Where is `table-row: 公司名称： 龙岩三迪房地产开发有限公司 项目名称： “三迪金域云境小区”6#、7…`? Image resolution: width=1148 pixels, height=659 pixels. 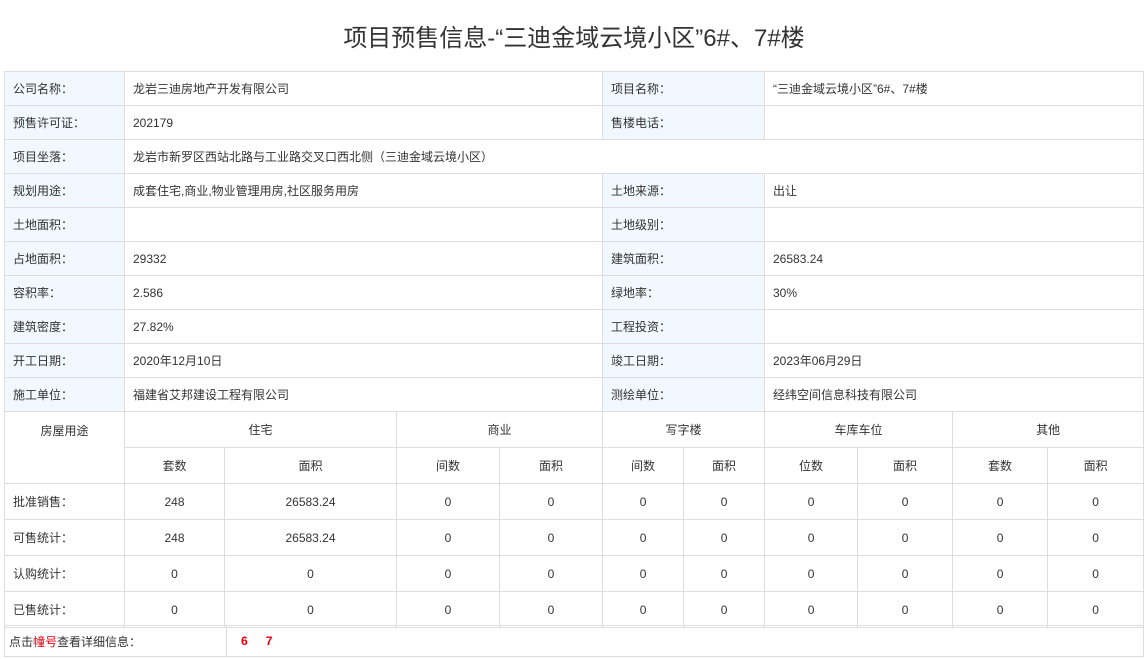
table-row: 公司名称： 龙岩三迪房地产开发有限公司 项目名称： “三迪金域云境小区”6#、7… is located at coordinates (574, 88).